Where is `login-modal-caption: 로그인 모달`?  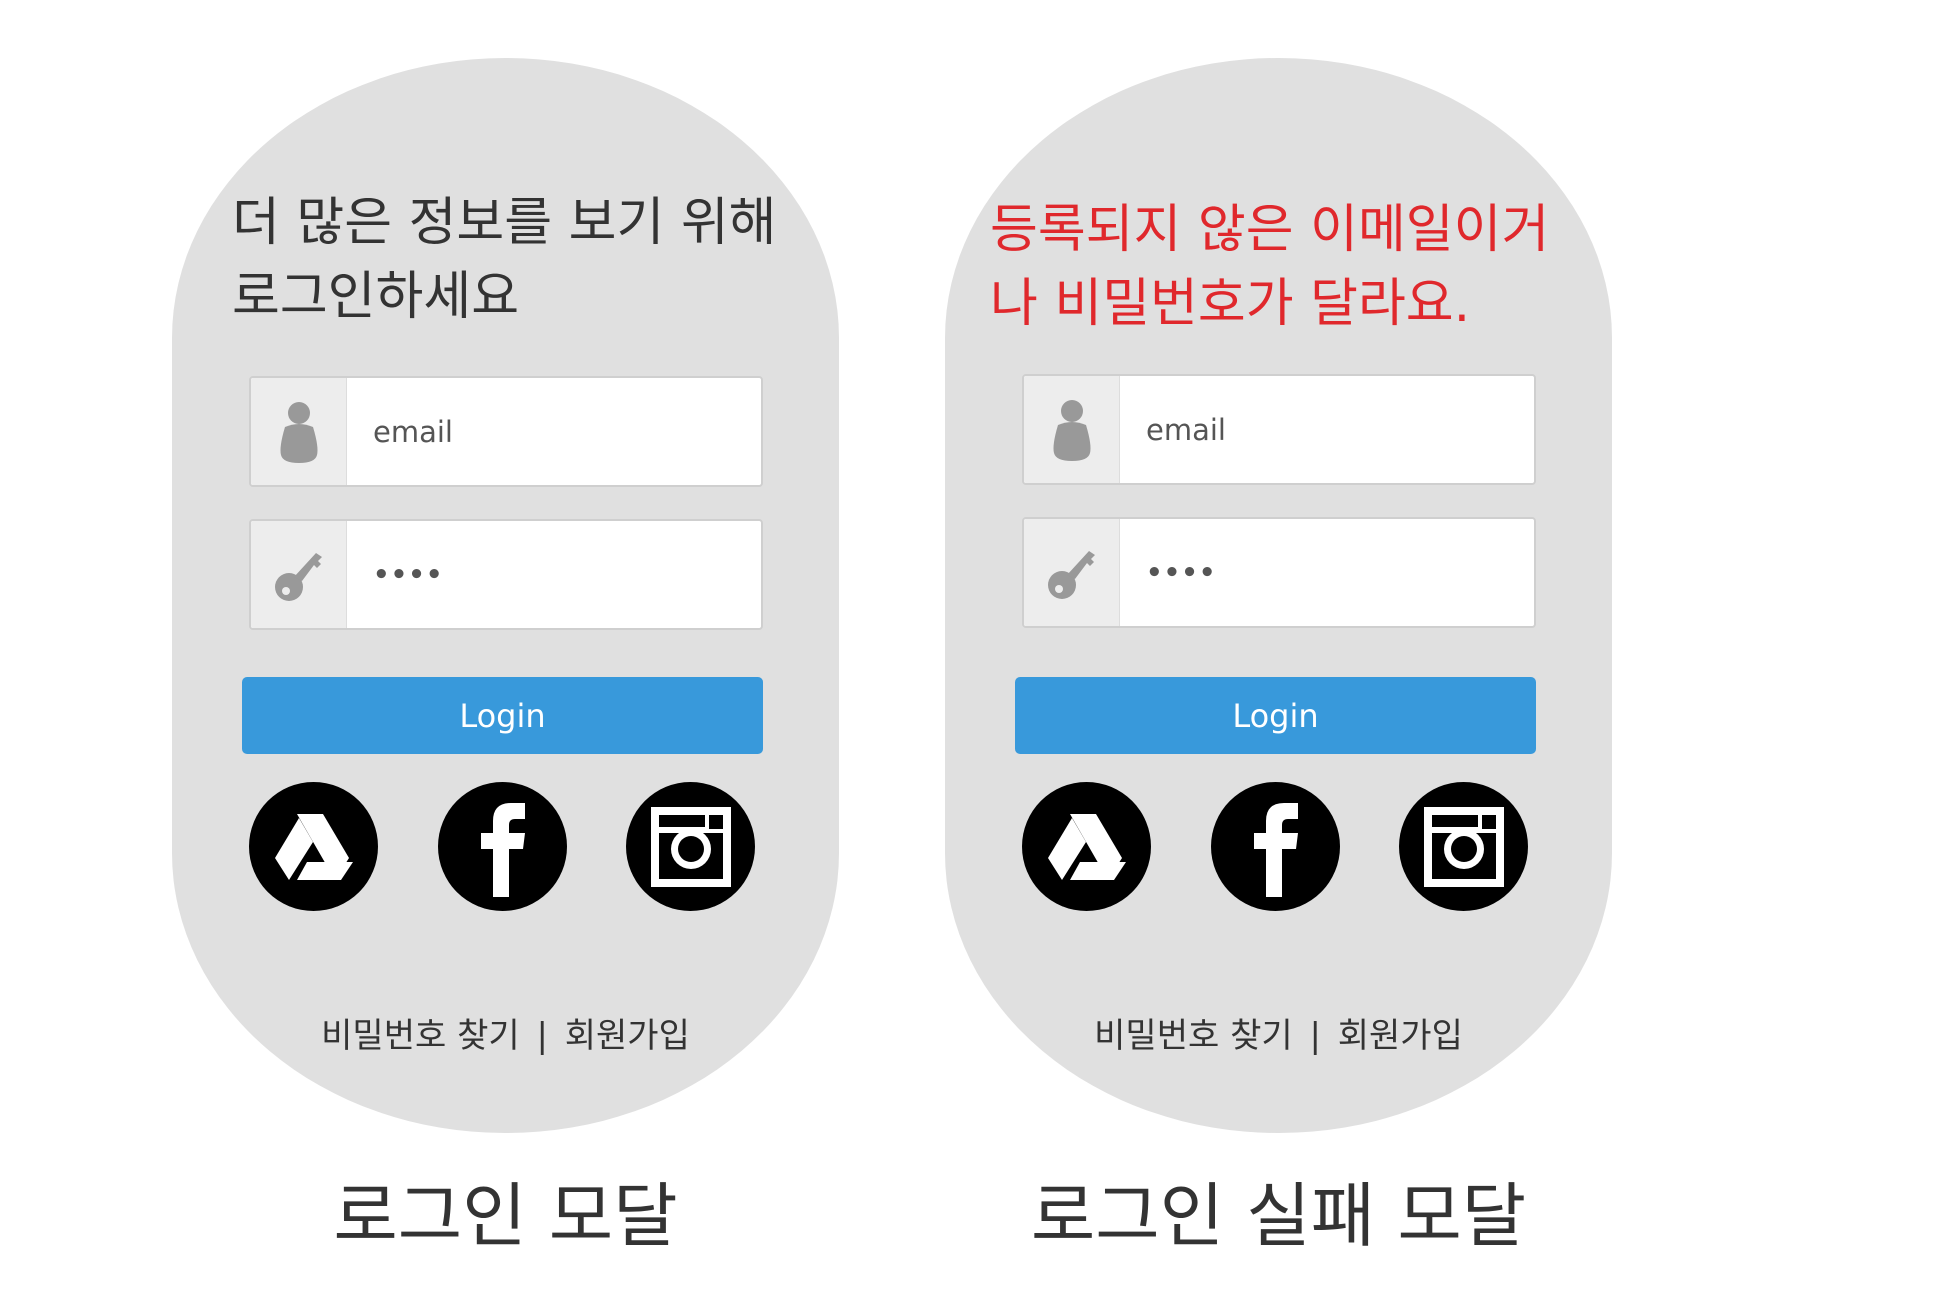
login-modal-caption: 로그인 모달 is located at coordinates (505, 1216).